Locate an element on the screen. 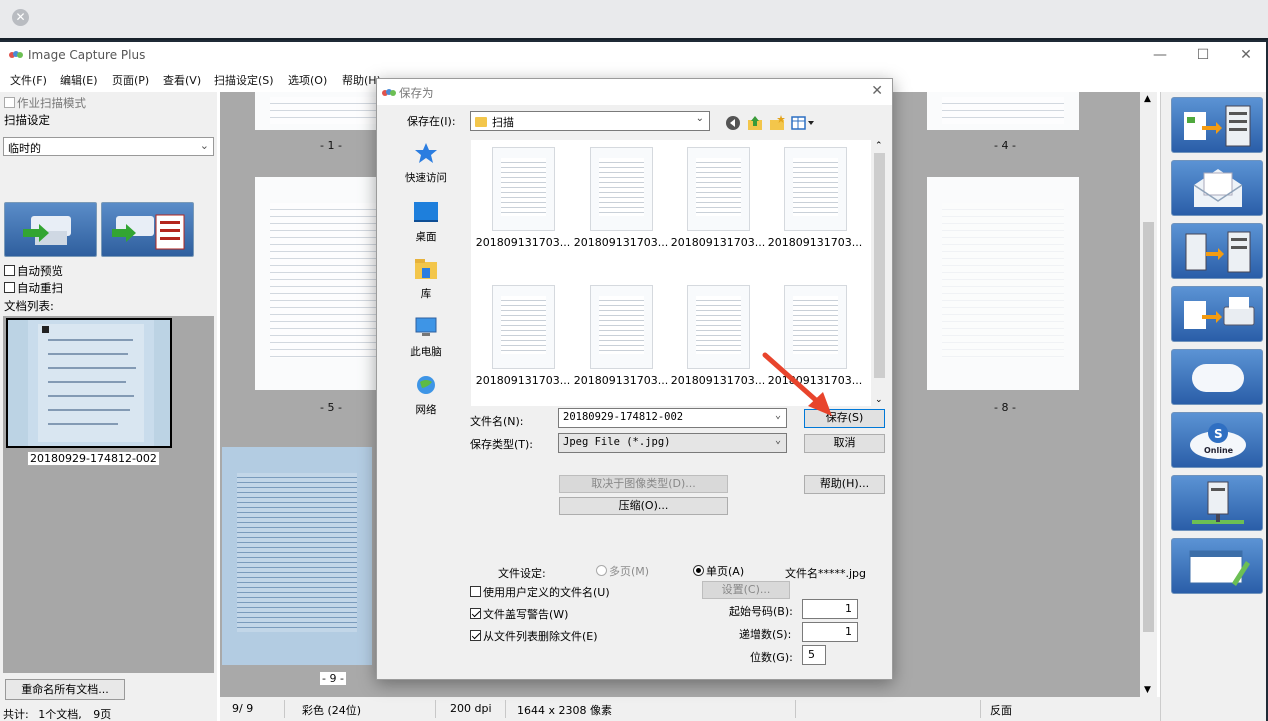 The width and height of the screenshot is (1268, 721). totals: 共计: 1个文档, 9页 is located at coordinates (57, 713).